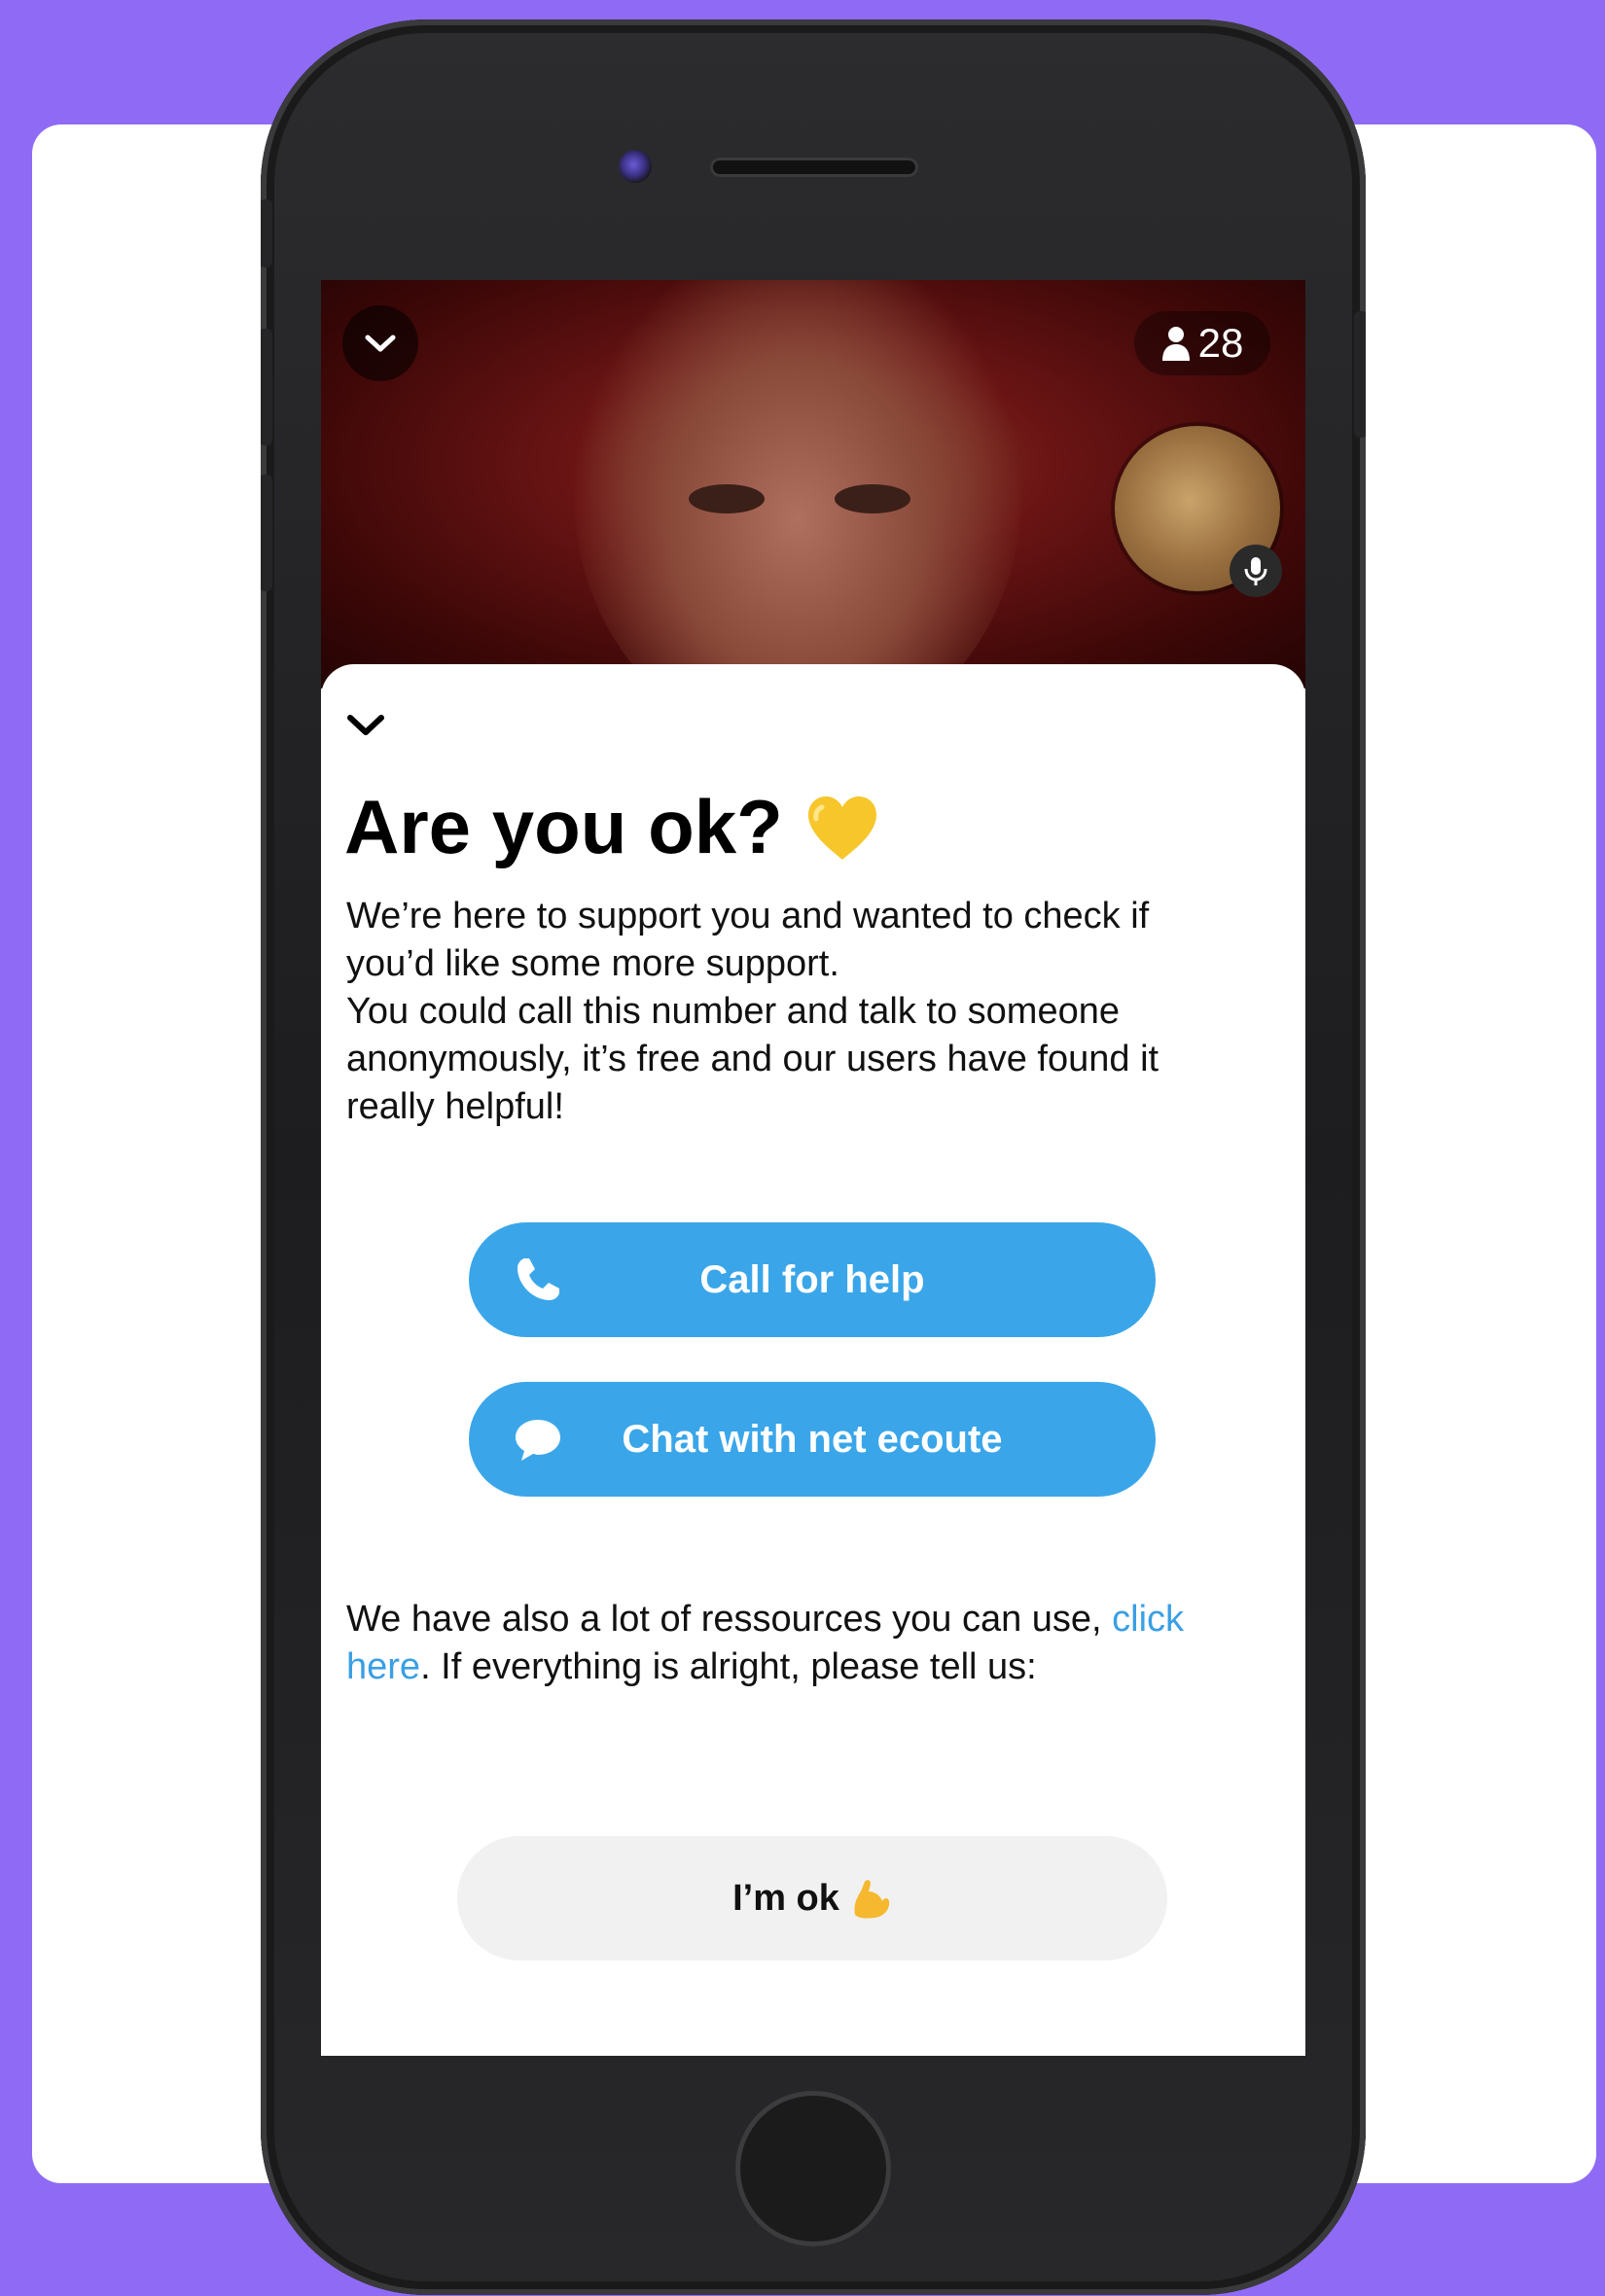  What do you see at coordinates (872, 1900) in the screenshot?
I see `flexed-bicep-icon` at bounding box center [872, 1900].